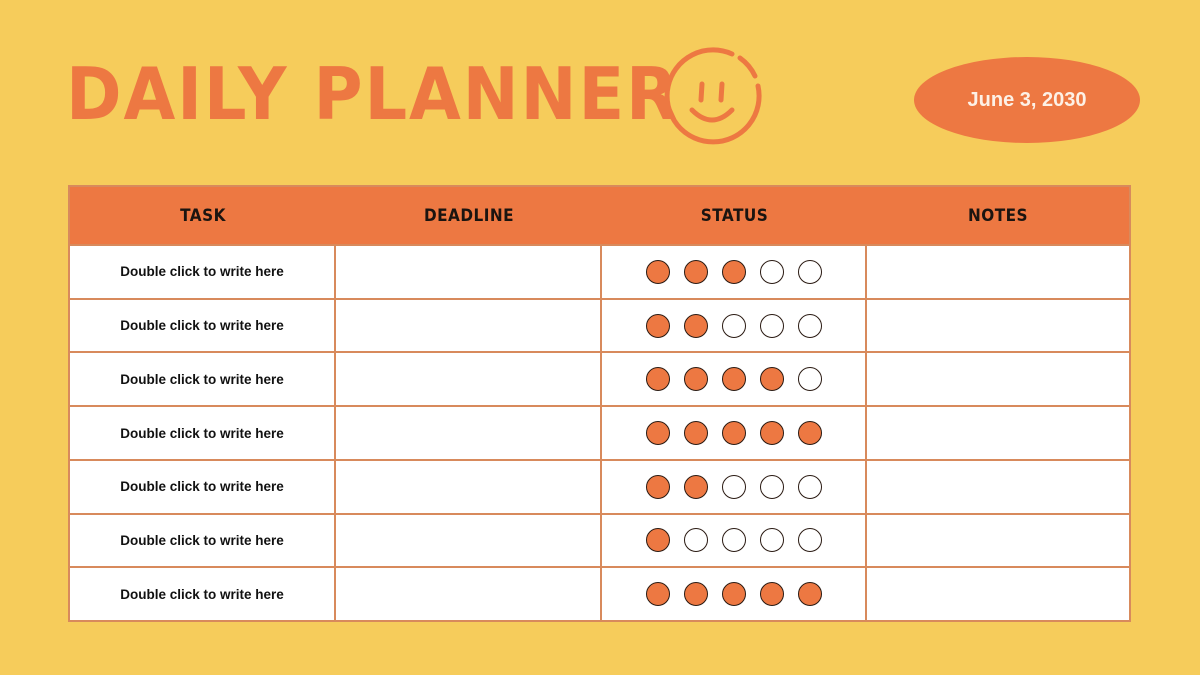 This screenshot has width=1200, height=675. Describe the element at coordinates (203, 215) in the screenshot. I see `column-header-task: TASK` at that location.